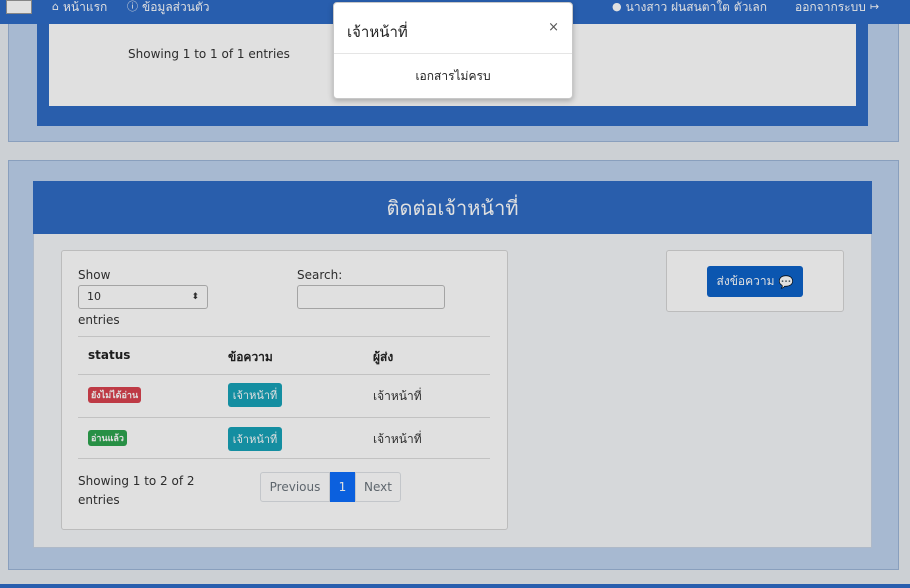 The height and width of the screenshot is (588, 910). I want to click on staff-modal: เจ้าหน้าที่ × เอกสารไม่ครบ, so click(453, 50).